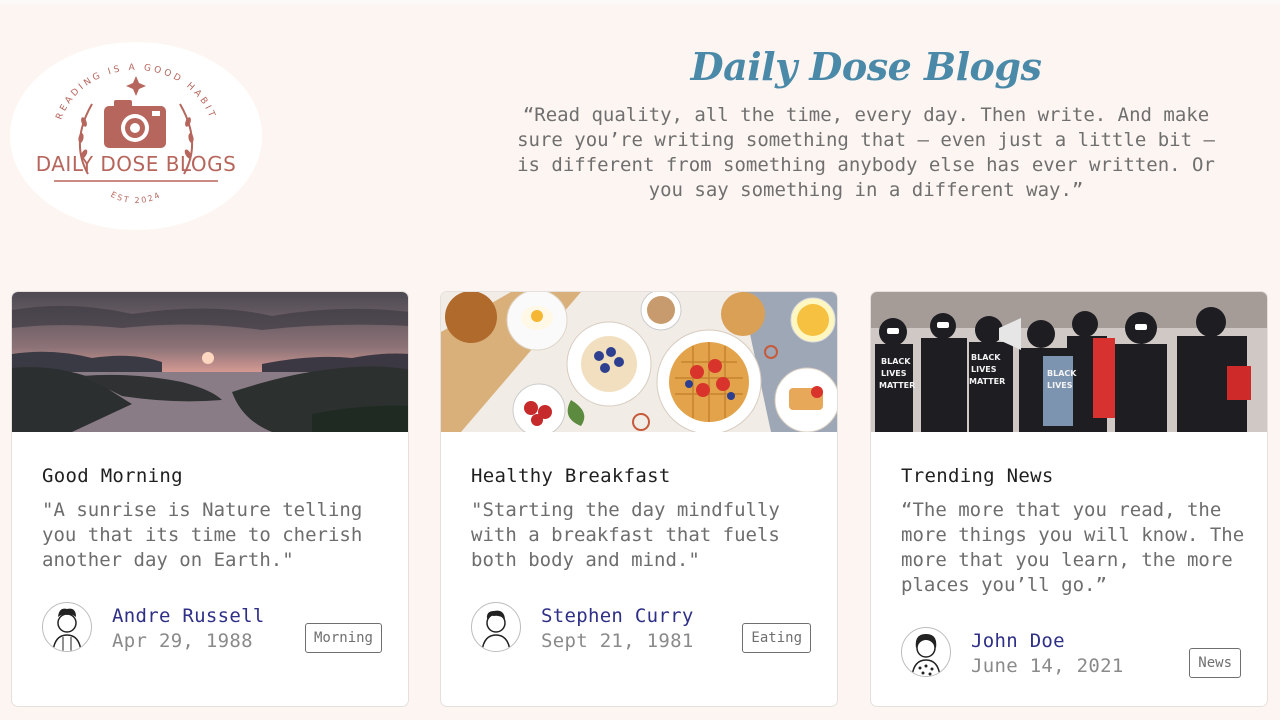 The image size is (1280, 720). What do you see at coordinates (571, 476) in the screenshot?
I see `card-title: Healthy Breakfast` at bounding box center [571, 476].